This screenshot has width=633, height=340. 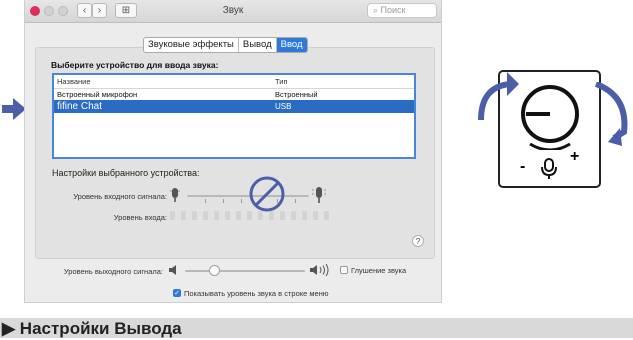 What do you see at coordinates (498, 96) in the screenshot?
I see `rotate-left-arrow-icon` at bounding box center [498, 96].